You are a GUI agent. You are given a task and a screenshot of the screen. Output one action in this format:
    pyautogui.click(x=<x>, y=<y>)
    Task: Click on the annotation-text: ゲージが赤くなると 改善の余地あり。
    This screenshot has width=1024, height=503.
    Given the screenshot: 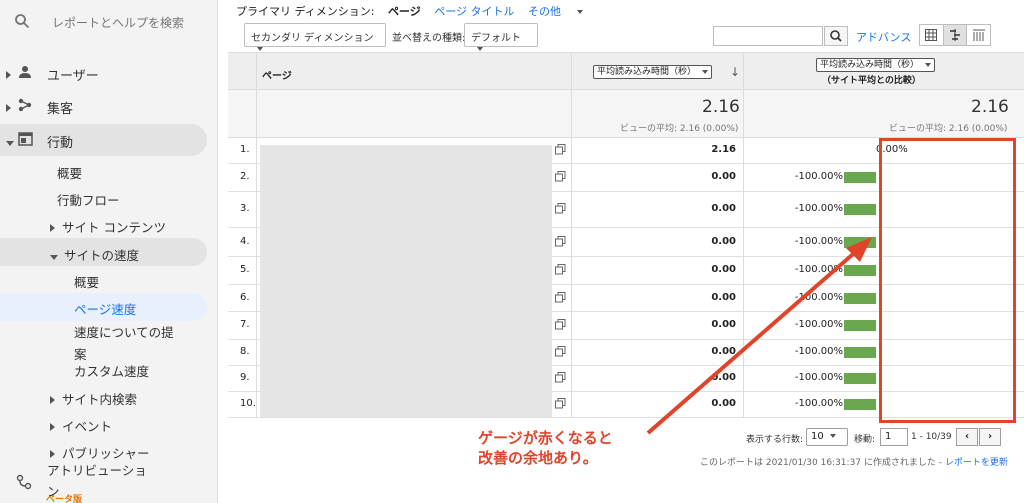 What is the action you would take?
    pyautogui.click(x=545, y=448)
    